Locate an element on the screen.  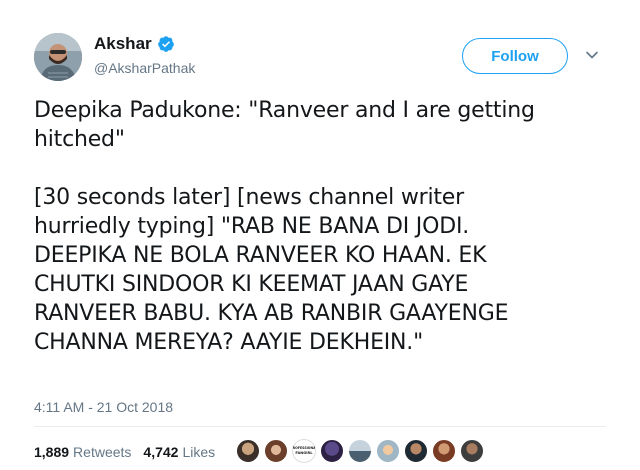
tweet-timestamp: 4:11 AM - 21 Oct 2018 is located at coordinates (103, 407).